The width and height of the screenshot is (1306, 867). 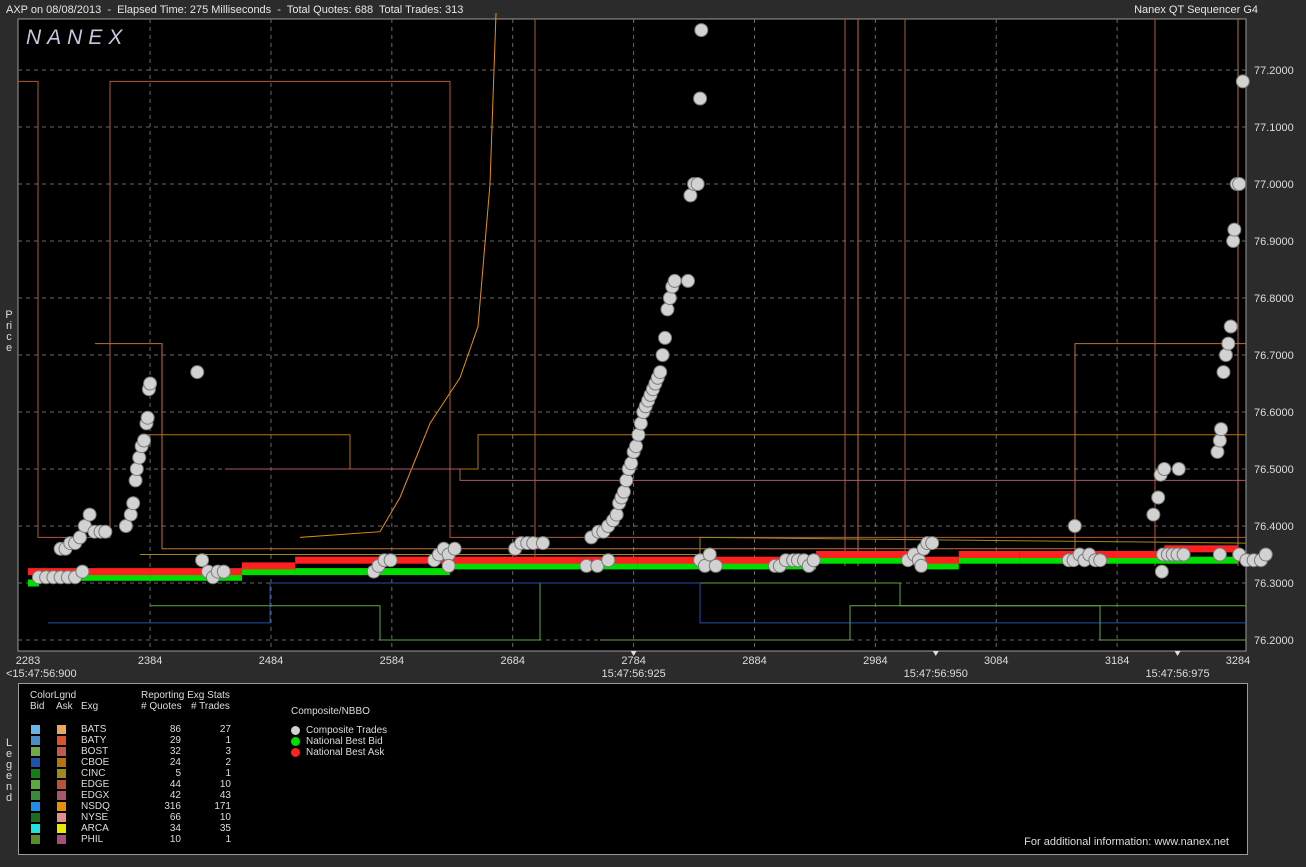 What do you see at coordinates (175, 795) in the screenshot?
I see `quote-count: 42` at bounding box center [175, 795].